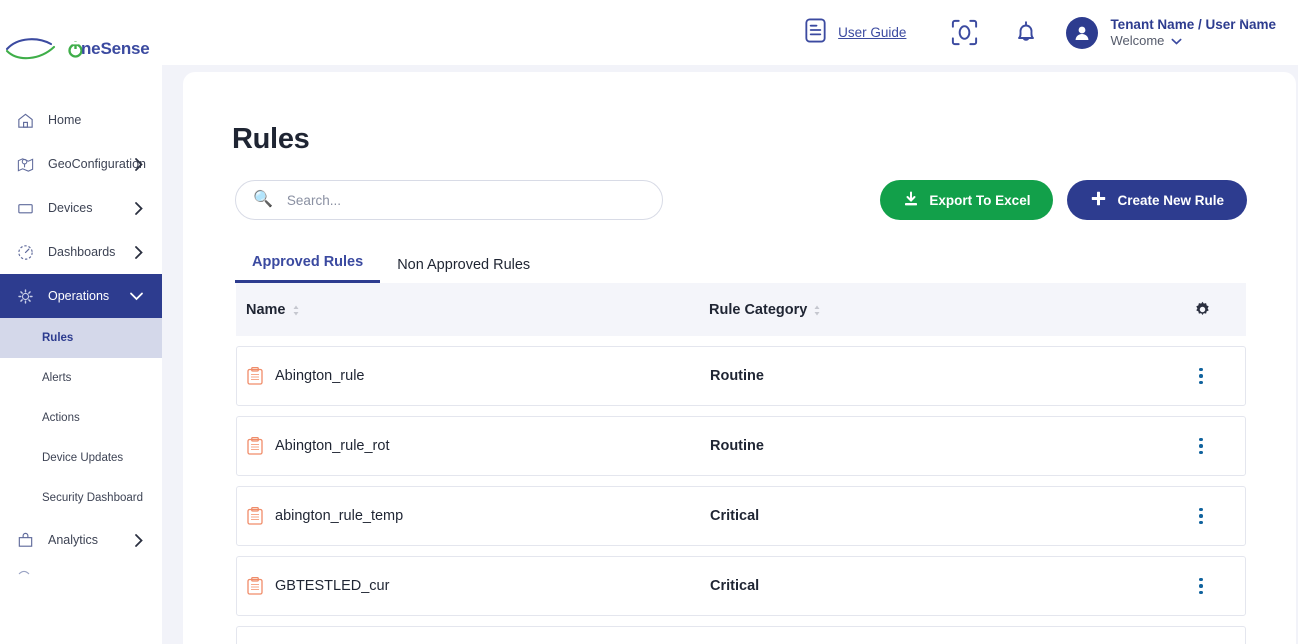  What do you see at coordinates (81, 498) in the screenshot?
I see `sidebar-item-security-dashboard: Security Dashboard` at bounding box center [81, 498].